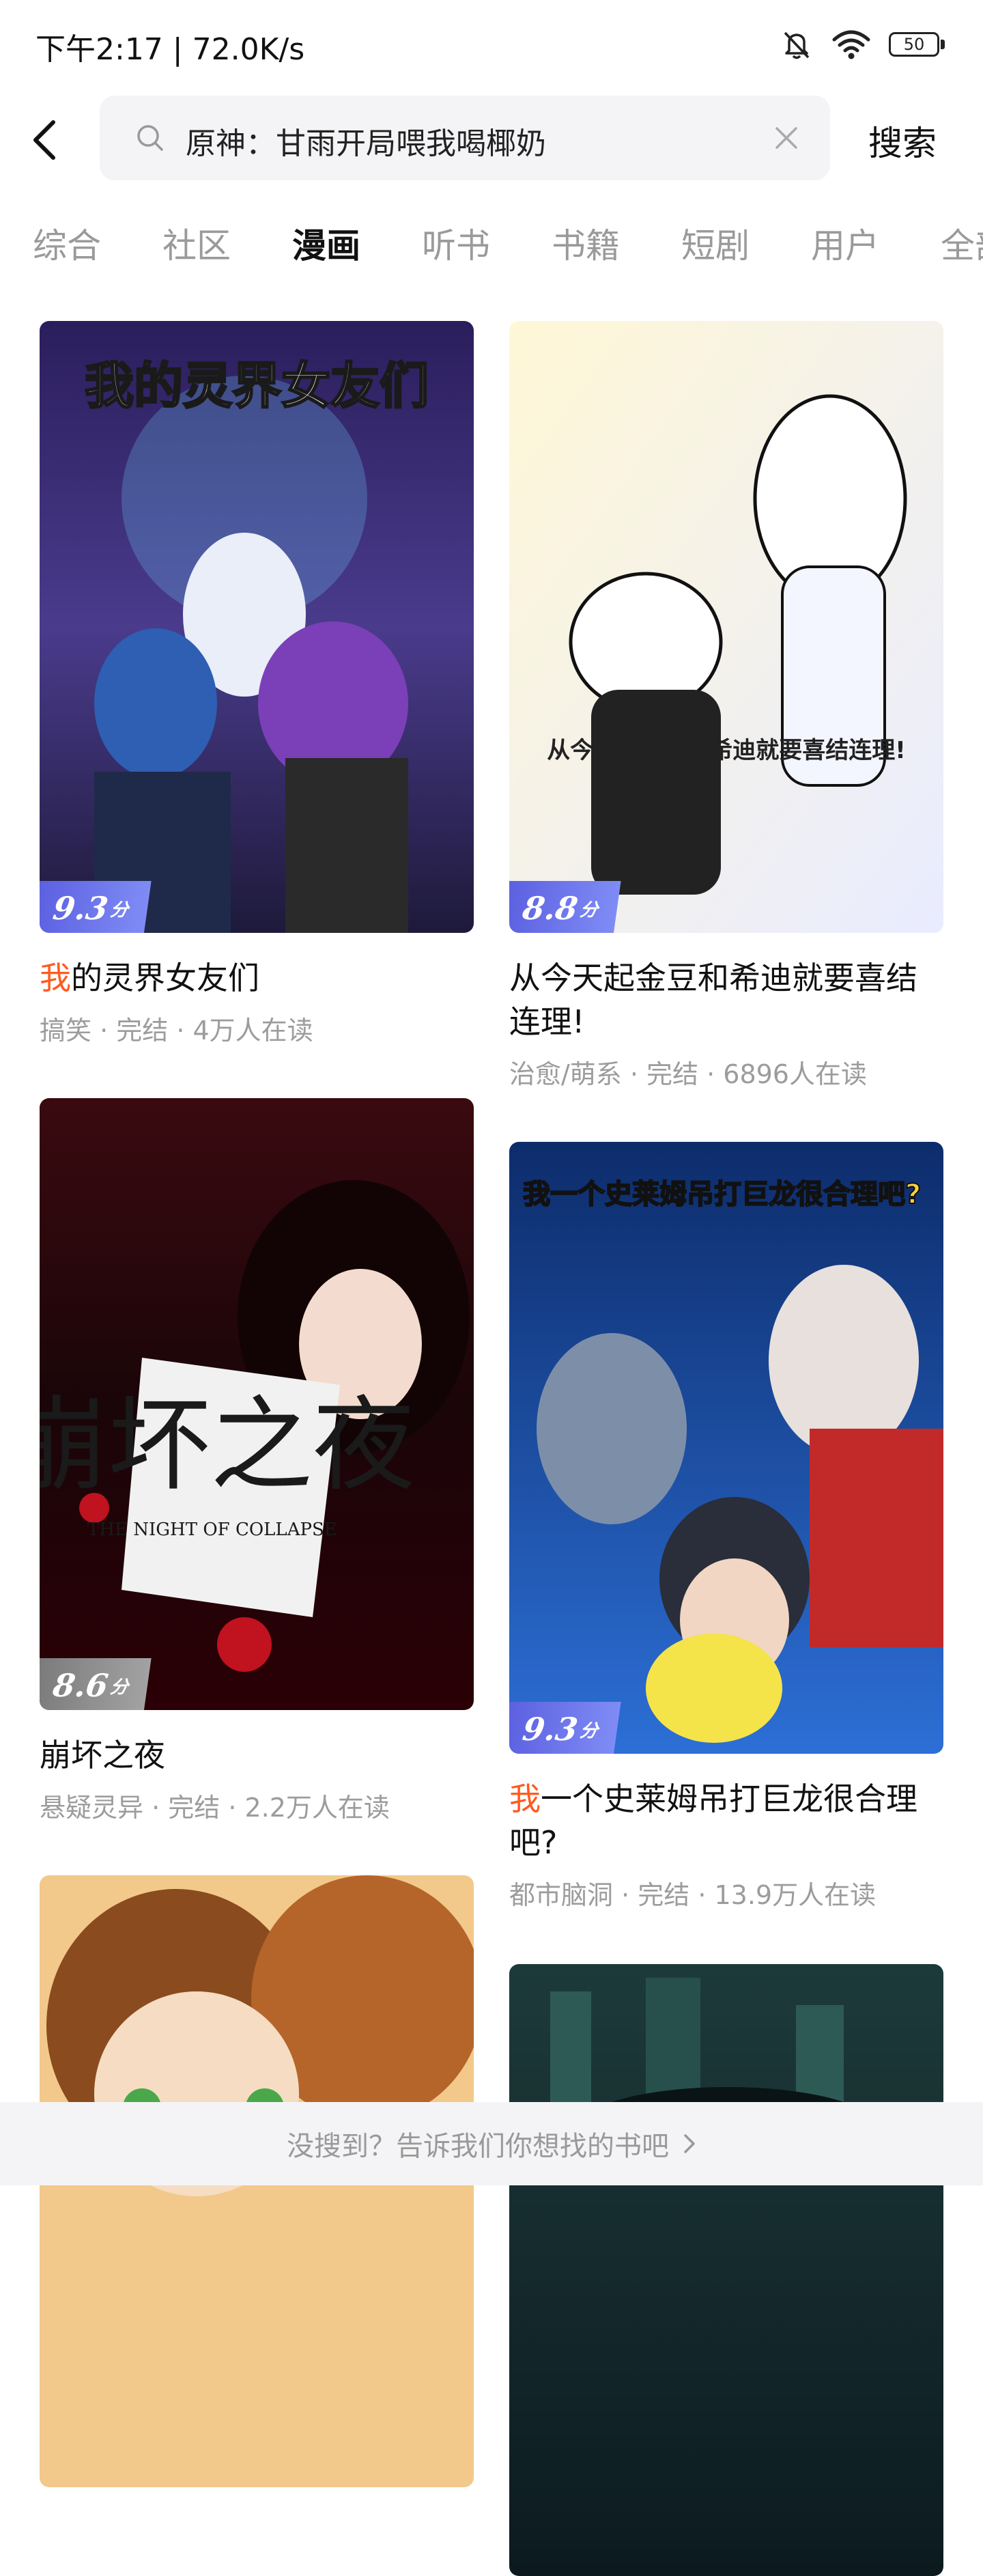 The width and height of the screenshot is (983, 2576). I want to click on score-badge: 8.8 分, so click(565, 907).